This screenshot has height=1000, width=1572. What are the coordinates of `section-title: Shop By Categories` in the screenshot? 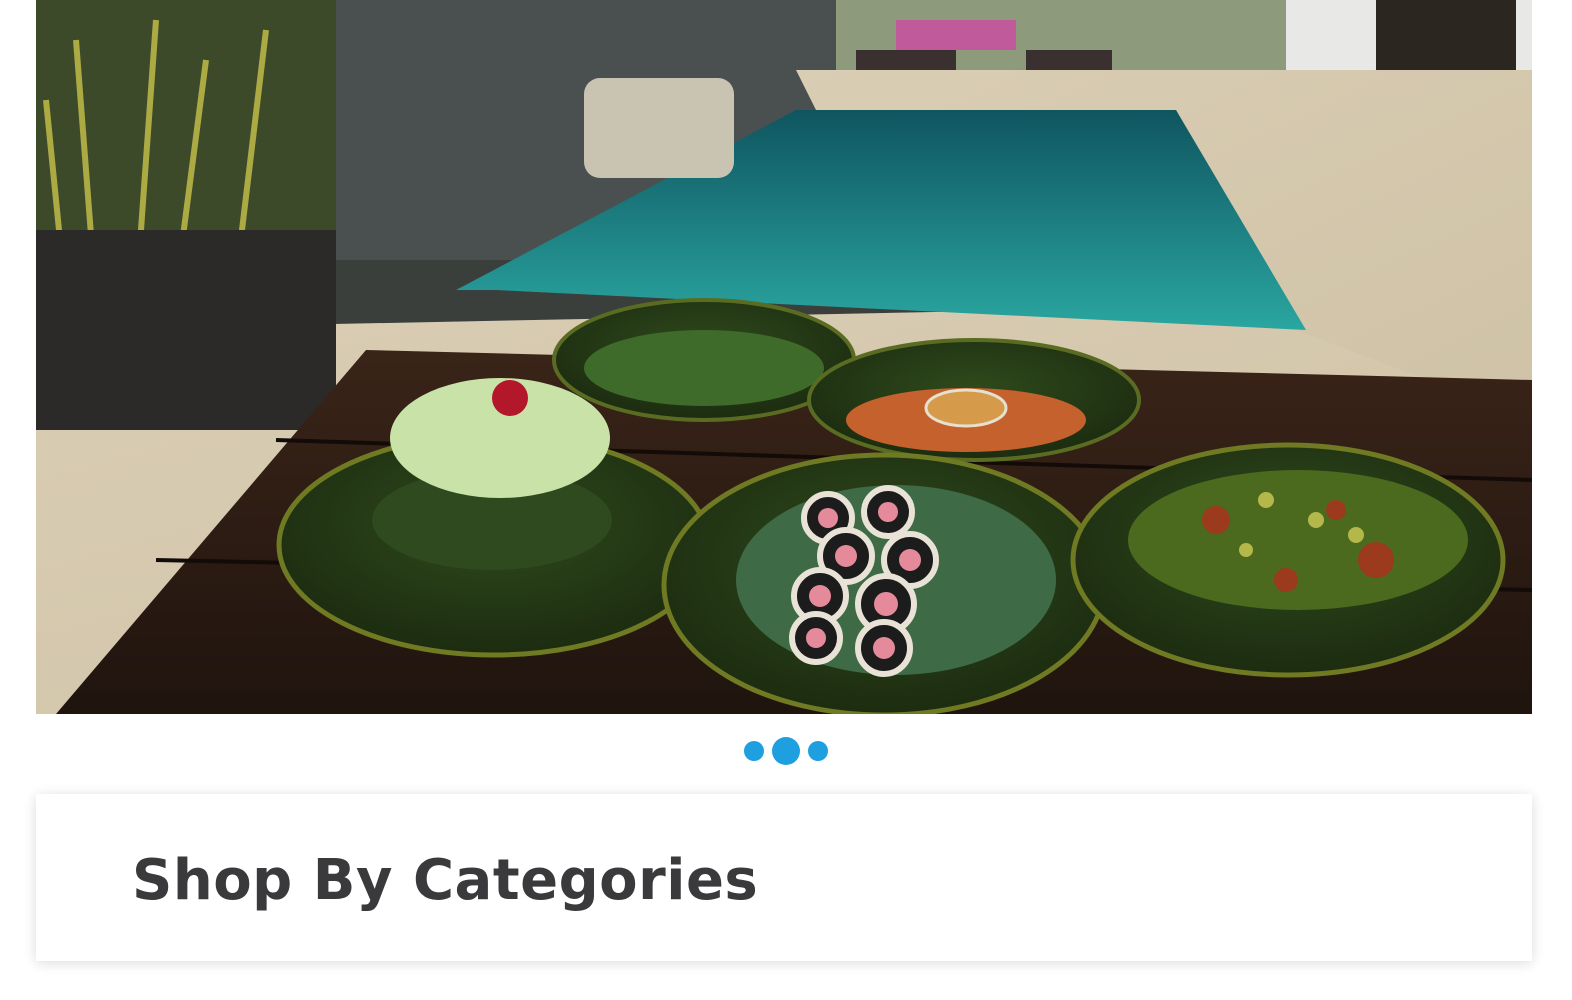 It's located at (445, 880).